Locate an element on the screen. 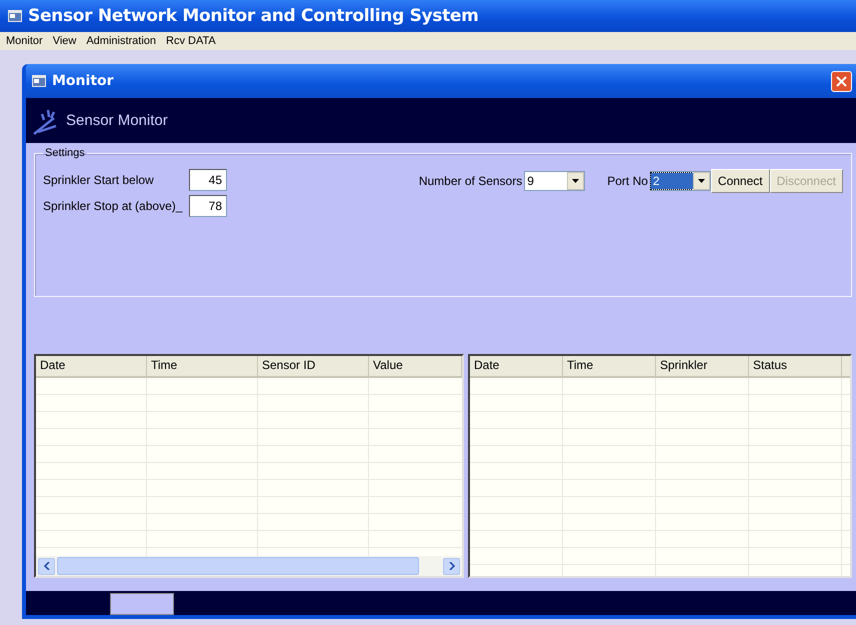 The image size is (856, 625). close-button is located at coordinates (841, 81).